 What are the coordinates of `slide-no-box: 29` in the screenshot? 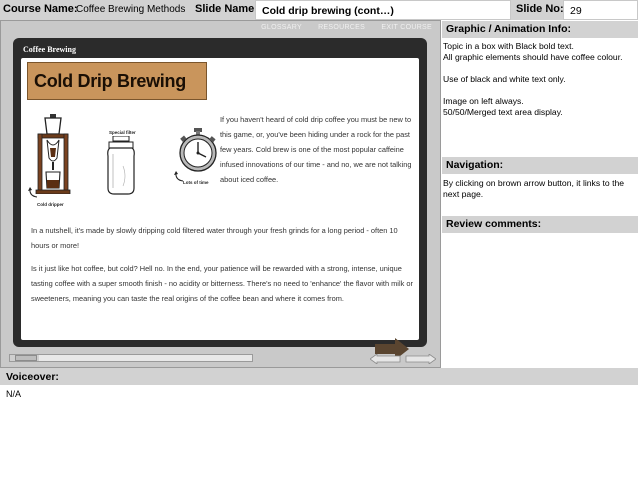 It's located at (600, 10).